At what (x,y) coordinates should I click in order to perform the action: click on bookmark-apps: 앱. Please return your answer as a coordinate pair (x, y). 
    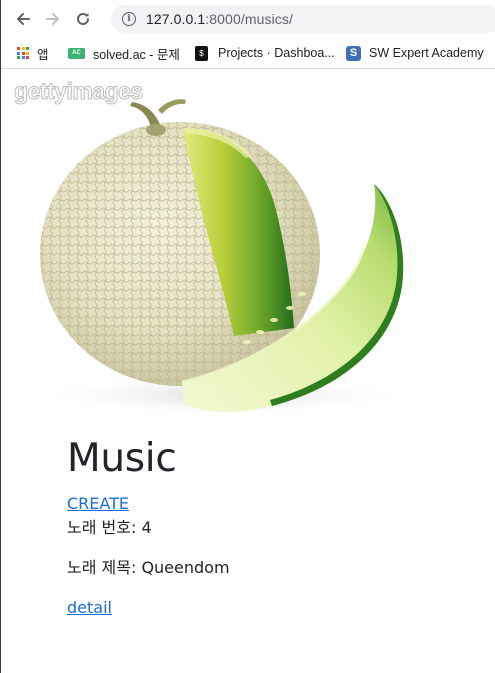
    Looking at the image, I should click on (33, 53).